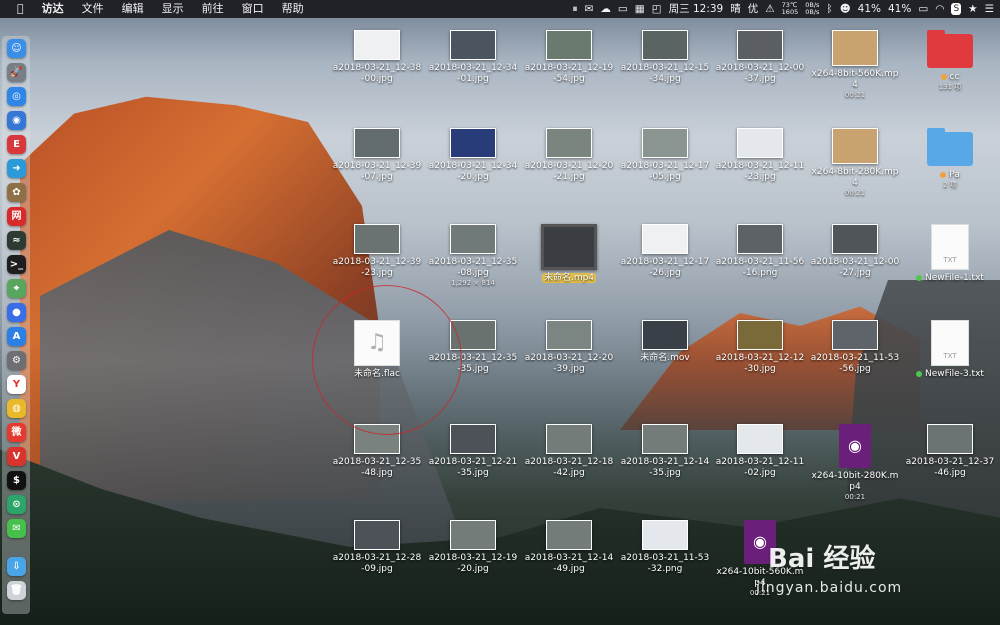 Image resolution: width=1000 pixels, height=625 pixels. Describe the element at coordinates (16, 336) in the screenshot. I see `dock-app-store-icon: A` at that location.